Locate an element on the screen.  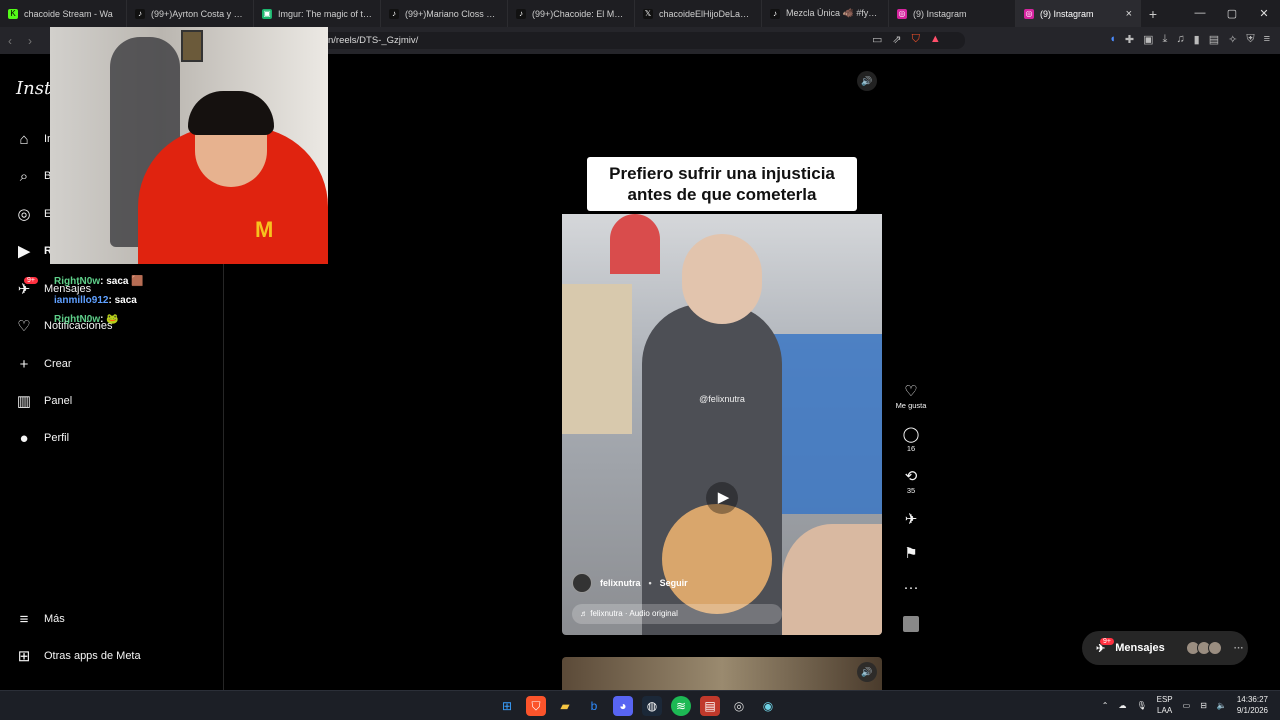
avatar is located at coordinates (1214, 648).